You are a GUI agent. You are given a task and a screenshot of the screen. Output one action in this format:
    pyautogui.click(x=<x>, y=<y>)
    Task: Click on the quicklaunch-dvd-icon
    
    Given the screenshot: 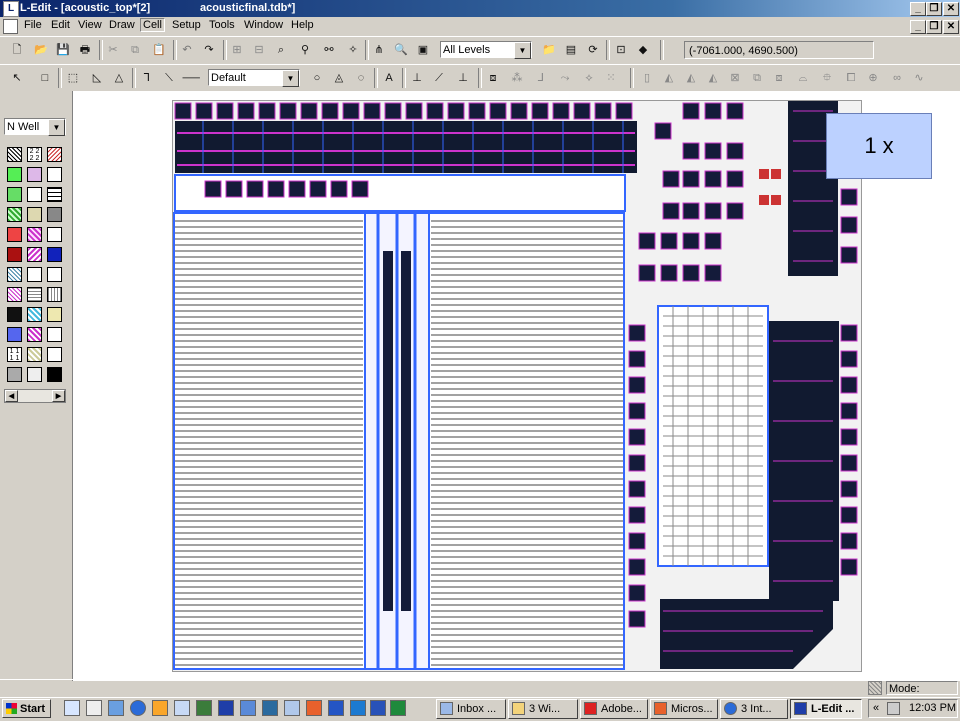 What is the action you would take?
    pyautogui.click(x=94, y=708)
    